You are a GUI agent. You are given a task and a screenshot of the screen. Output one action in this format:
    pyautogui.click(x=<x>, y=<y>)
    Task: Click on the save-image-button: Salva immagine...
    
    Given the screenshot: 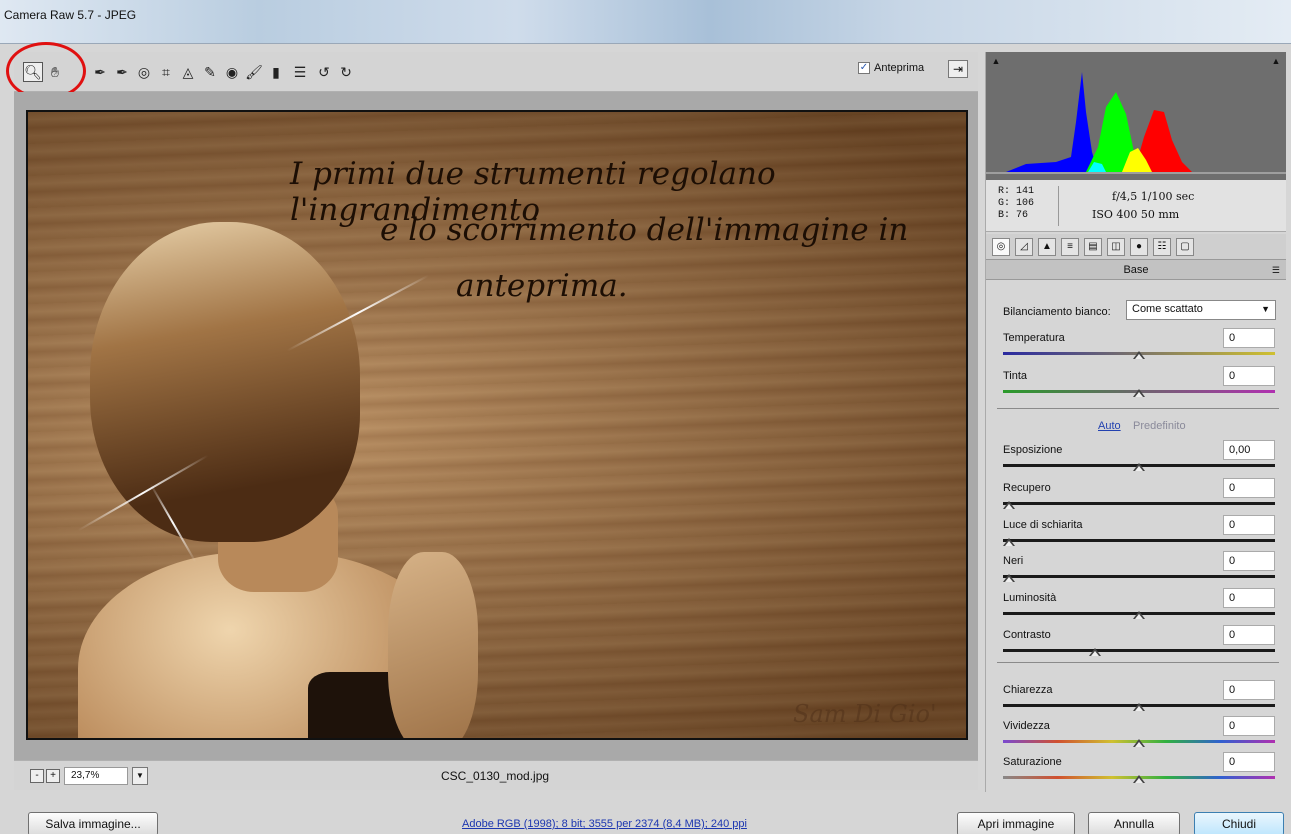 What is the action you would take?
    pyautogui.click(x=93, y=823)
    